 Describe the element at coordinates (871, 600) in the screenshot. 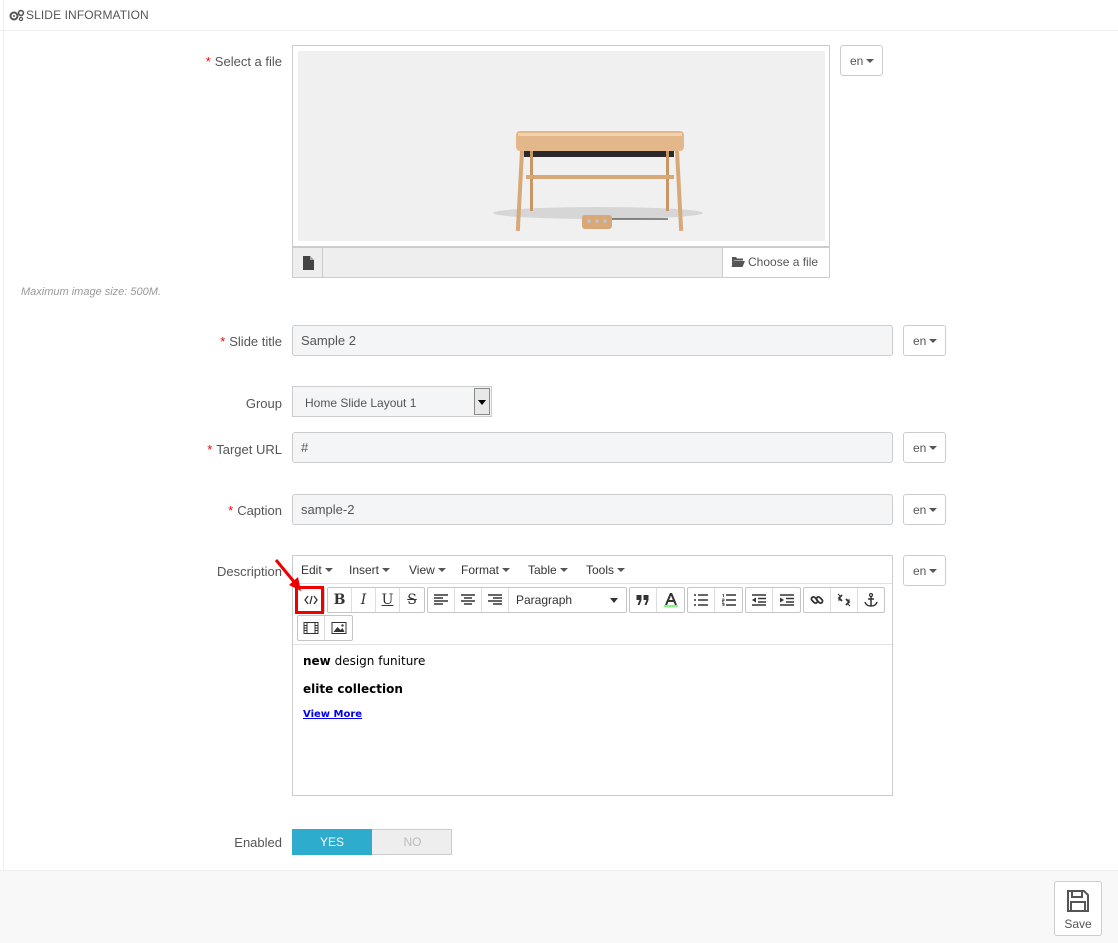

I see `anchor-icon` at that location.